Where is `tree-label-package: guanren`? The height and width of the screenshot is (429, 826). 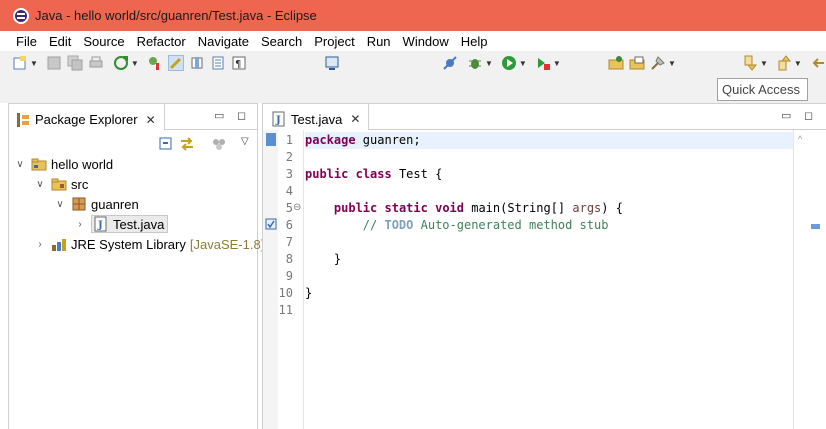
tree-label-package: guanren is located at coordinates (115, 204).